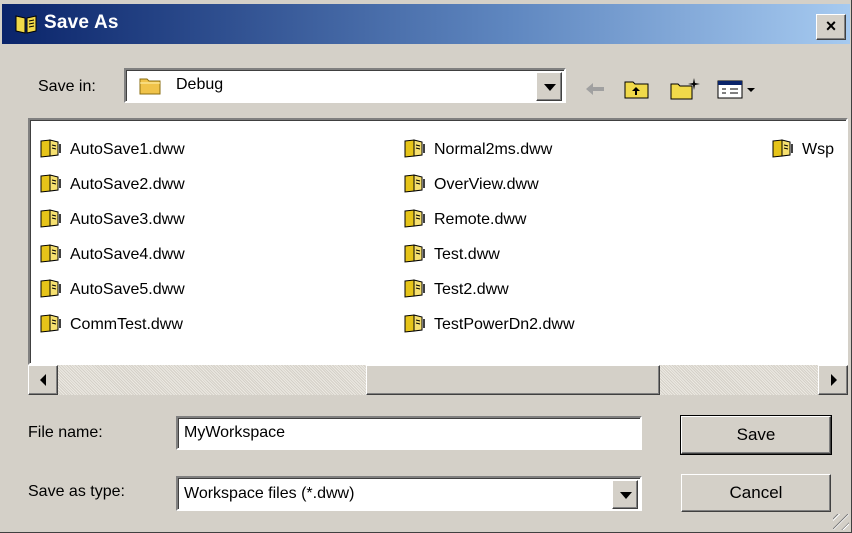 Image resolution: width=852 pixels, height=533 pixels. Describe the element at coordinates (127, 184) in the screenshot. I see `file-name: AutoSave2.dww` at that location.